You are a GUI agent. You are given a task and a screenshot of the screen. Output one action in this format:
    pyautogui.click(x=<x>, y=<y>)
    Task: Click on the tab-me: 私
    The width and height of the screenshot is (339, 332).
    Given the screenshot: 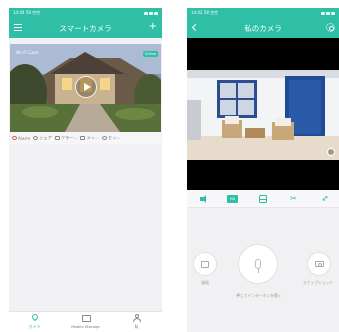 What is the action you would take?
    pyautogui.click(x=137, y=322)
    